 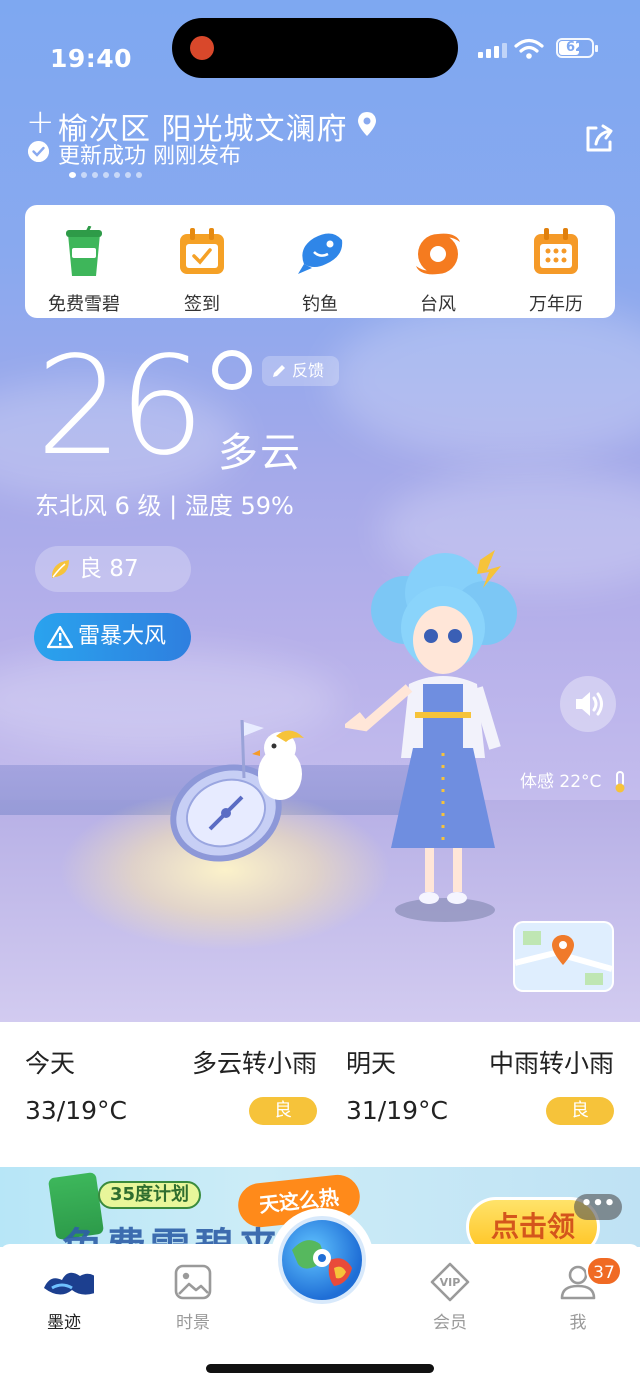 What do you see at coordinates (598, 1207) in the screenshot?
I see `more-options-icon: •••` at bounding box center [598, 1207].